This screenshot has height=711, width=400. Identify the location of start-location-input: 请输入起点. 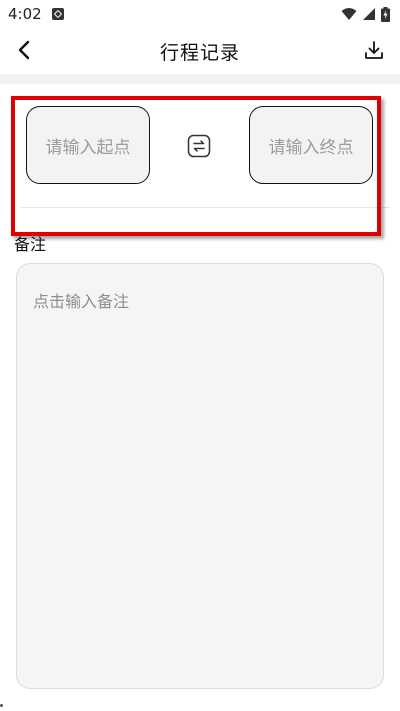
(88, 145).